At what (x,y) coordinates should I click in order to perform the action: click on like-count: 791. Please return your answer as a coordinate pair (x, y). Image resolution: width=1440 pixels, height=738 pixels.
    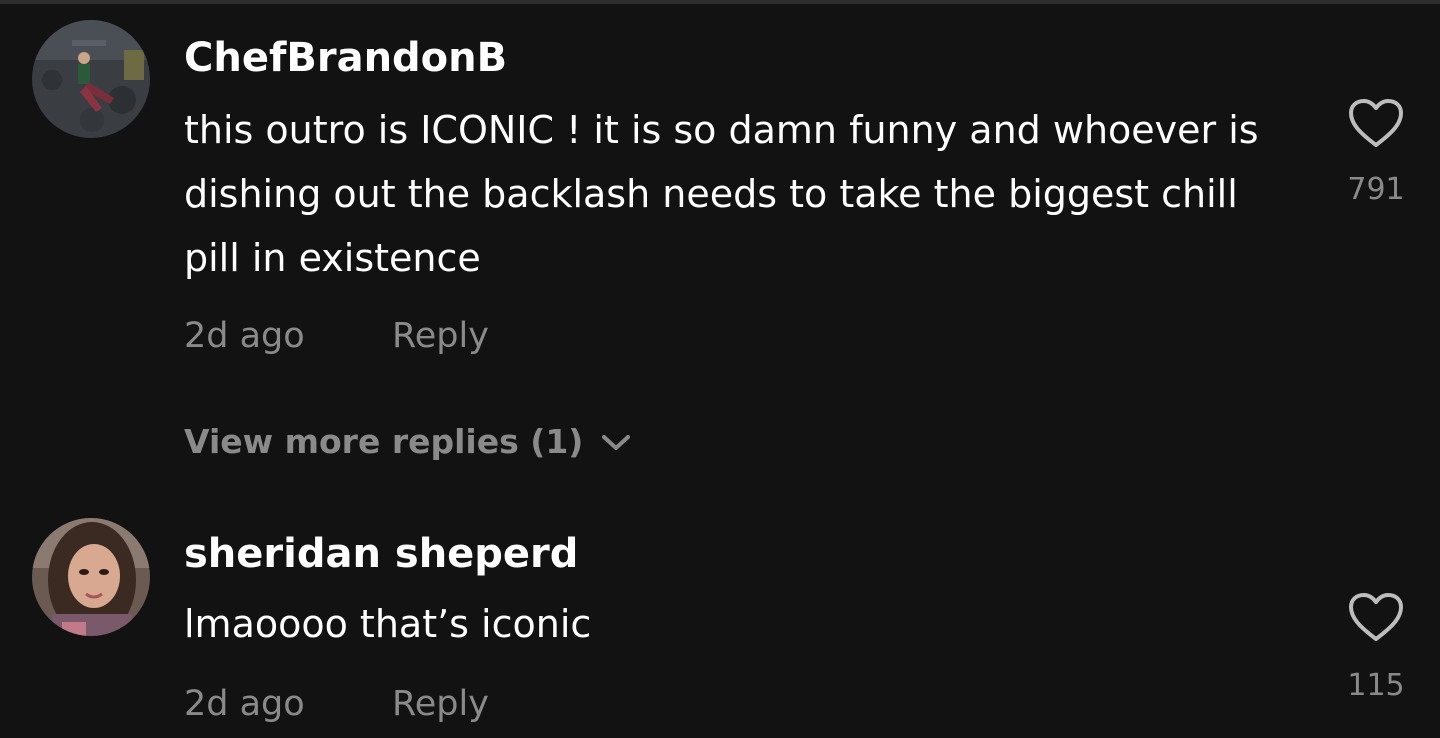
    Looking at the image, I should click on (1376, 189).